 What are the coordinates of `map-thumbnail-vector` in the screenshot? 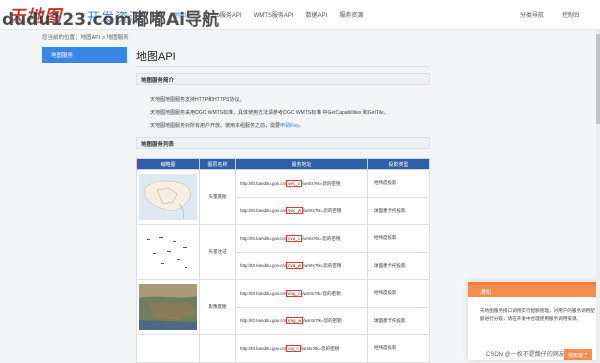 It's located at (168, 197).